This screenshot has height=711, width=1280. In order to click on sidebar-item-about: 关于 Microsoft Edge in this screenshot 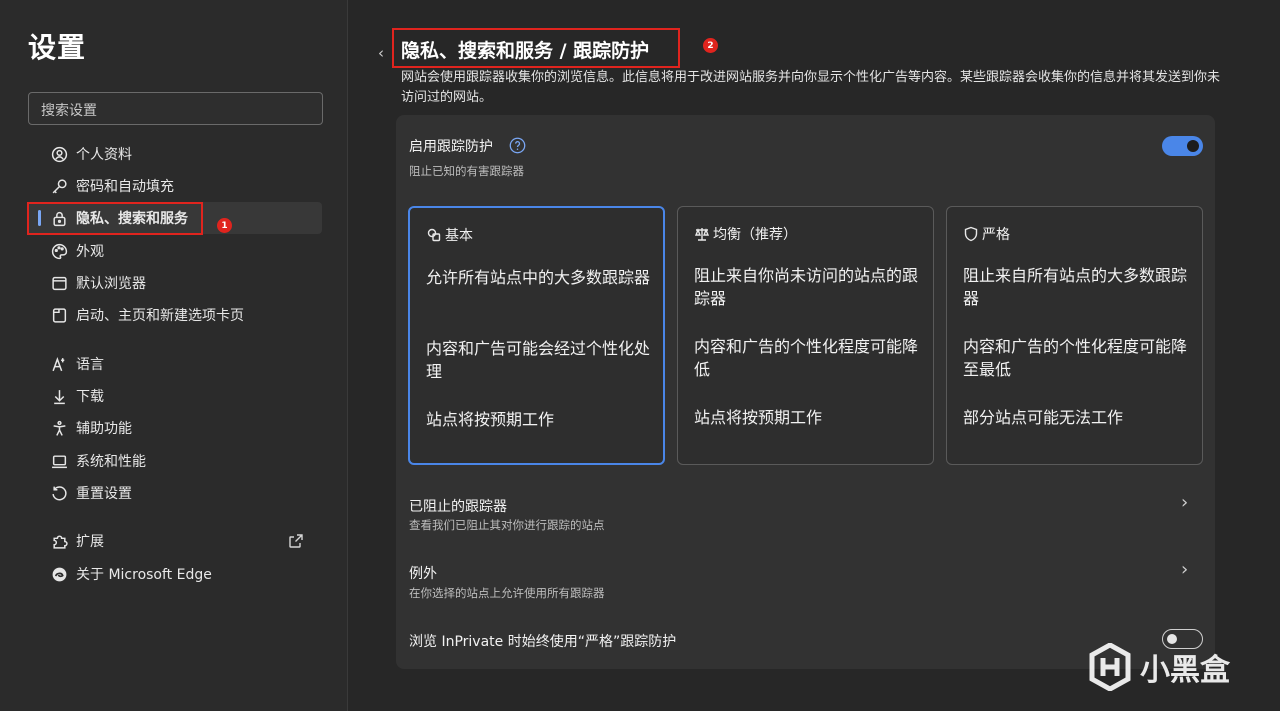, I will do `click(175, 574)`.